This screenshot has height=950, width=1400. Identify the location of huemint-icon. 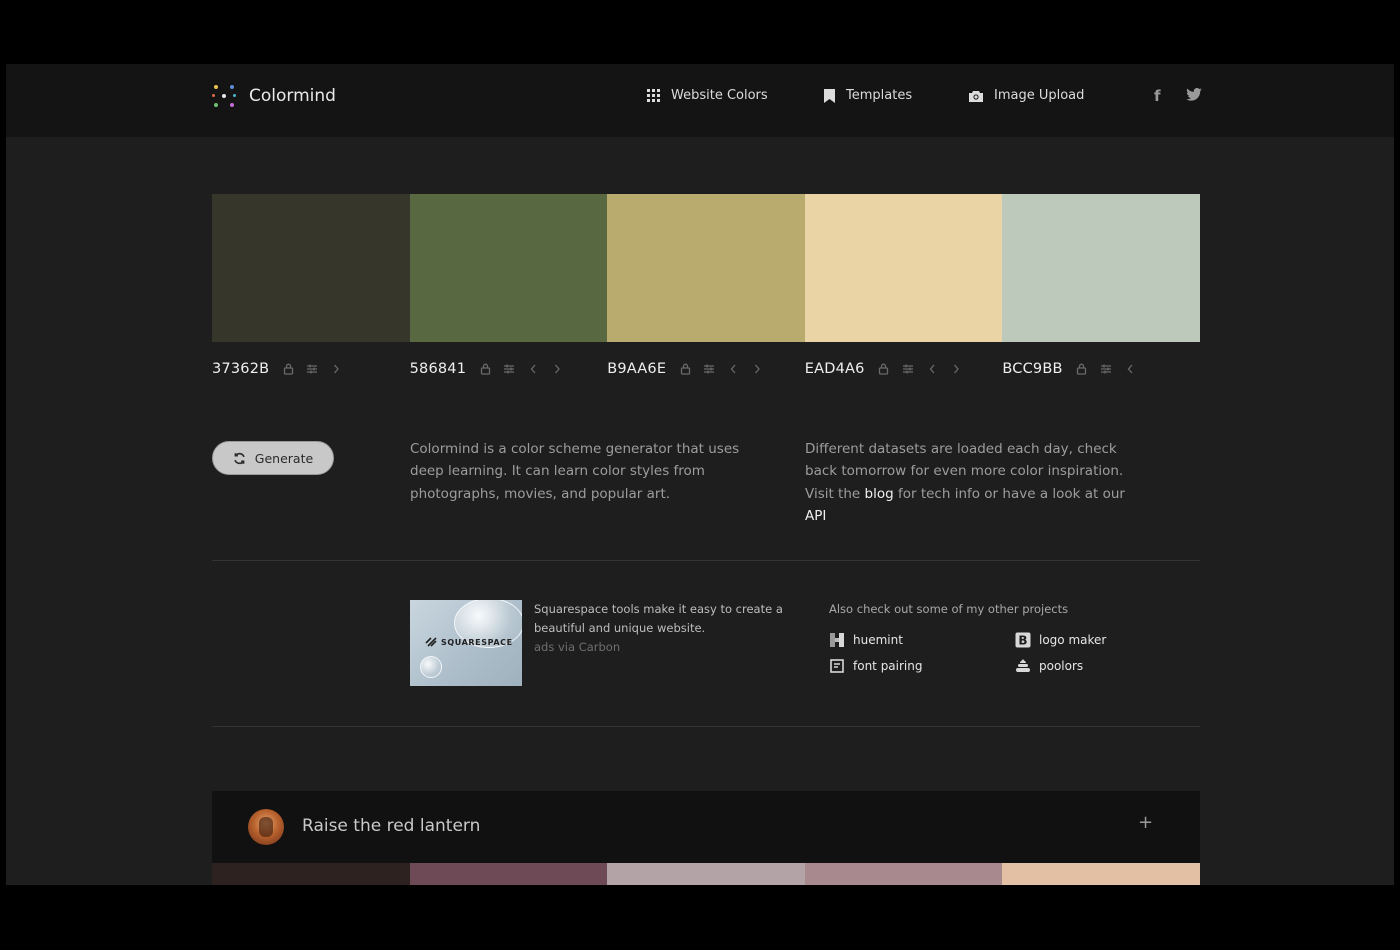
(837, 640).